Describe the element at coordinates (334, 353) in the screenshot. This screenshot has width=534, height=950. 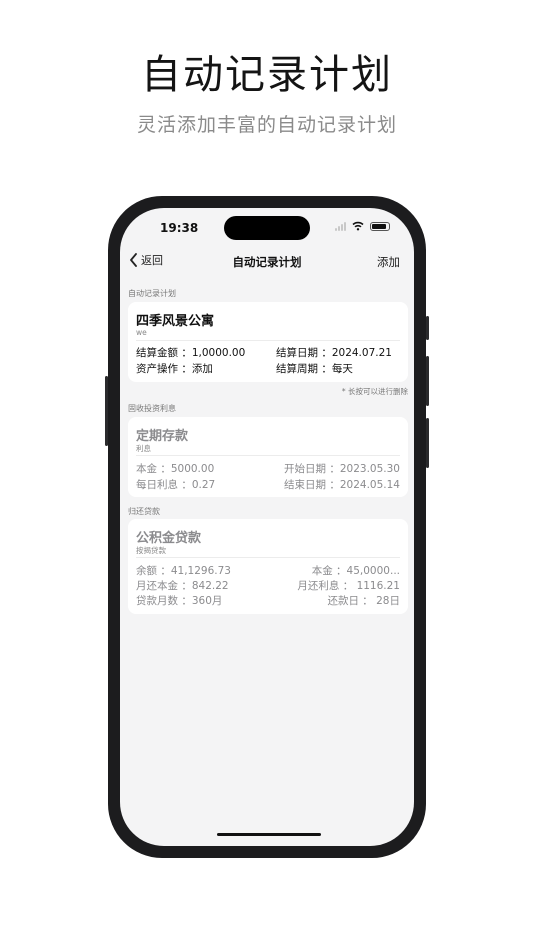
I see `settle-date: 结算日期 ：2024.07.21` at that location.